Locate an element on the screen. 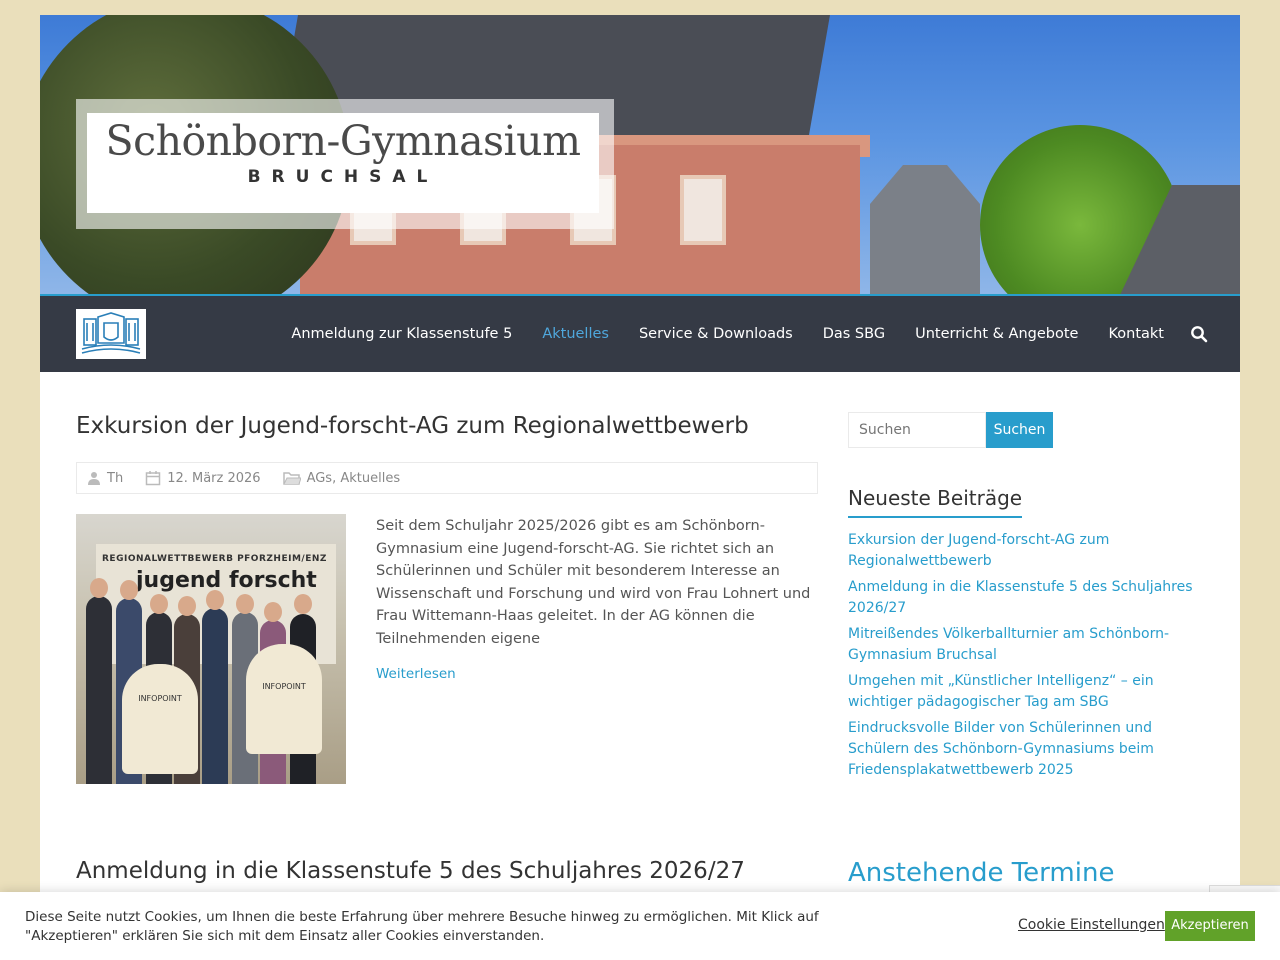 The height and width of the screenshot is (960, 1280). school-emblem-icon is located at coordinates (111, 334).